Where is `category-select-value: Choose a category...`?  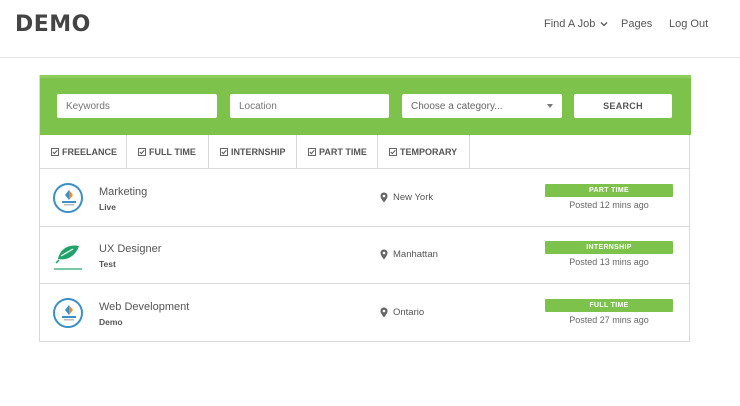 category-select-value: Choose a category... is located at coordinates (457, 106).